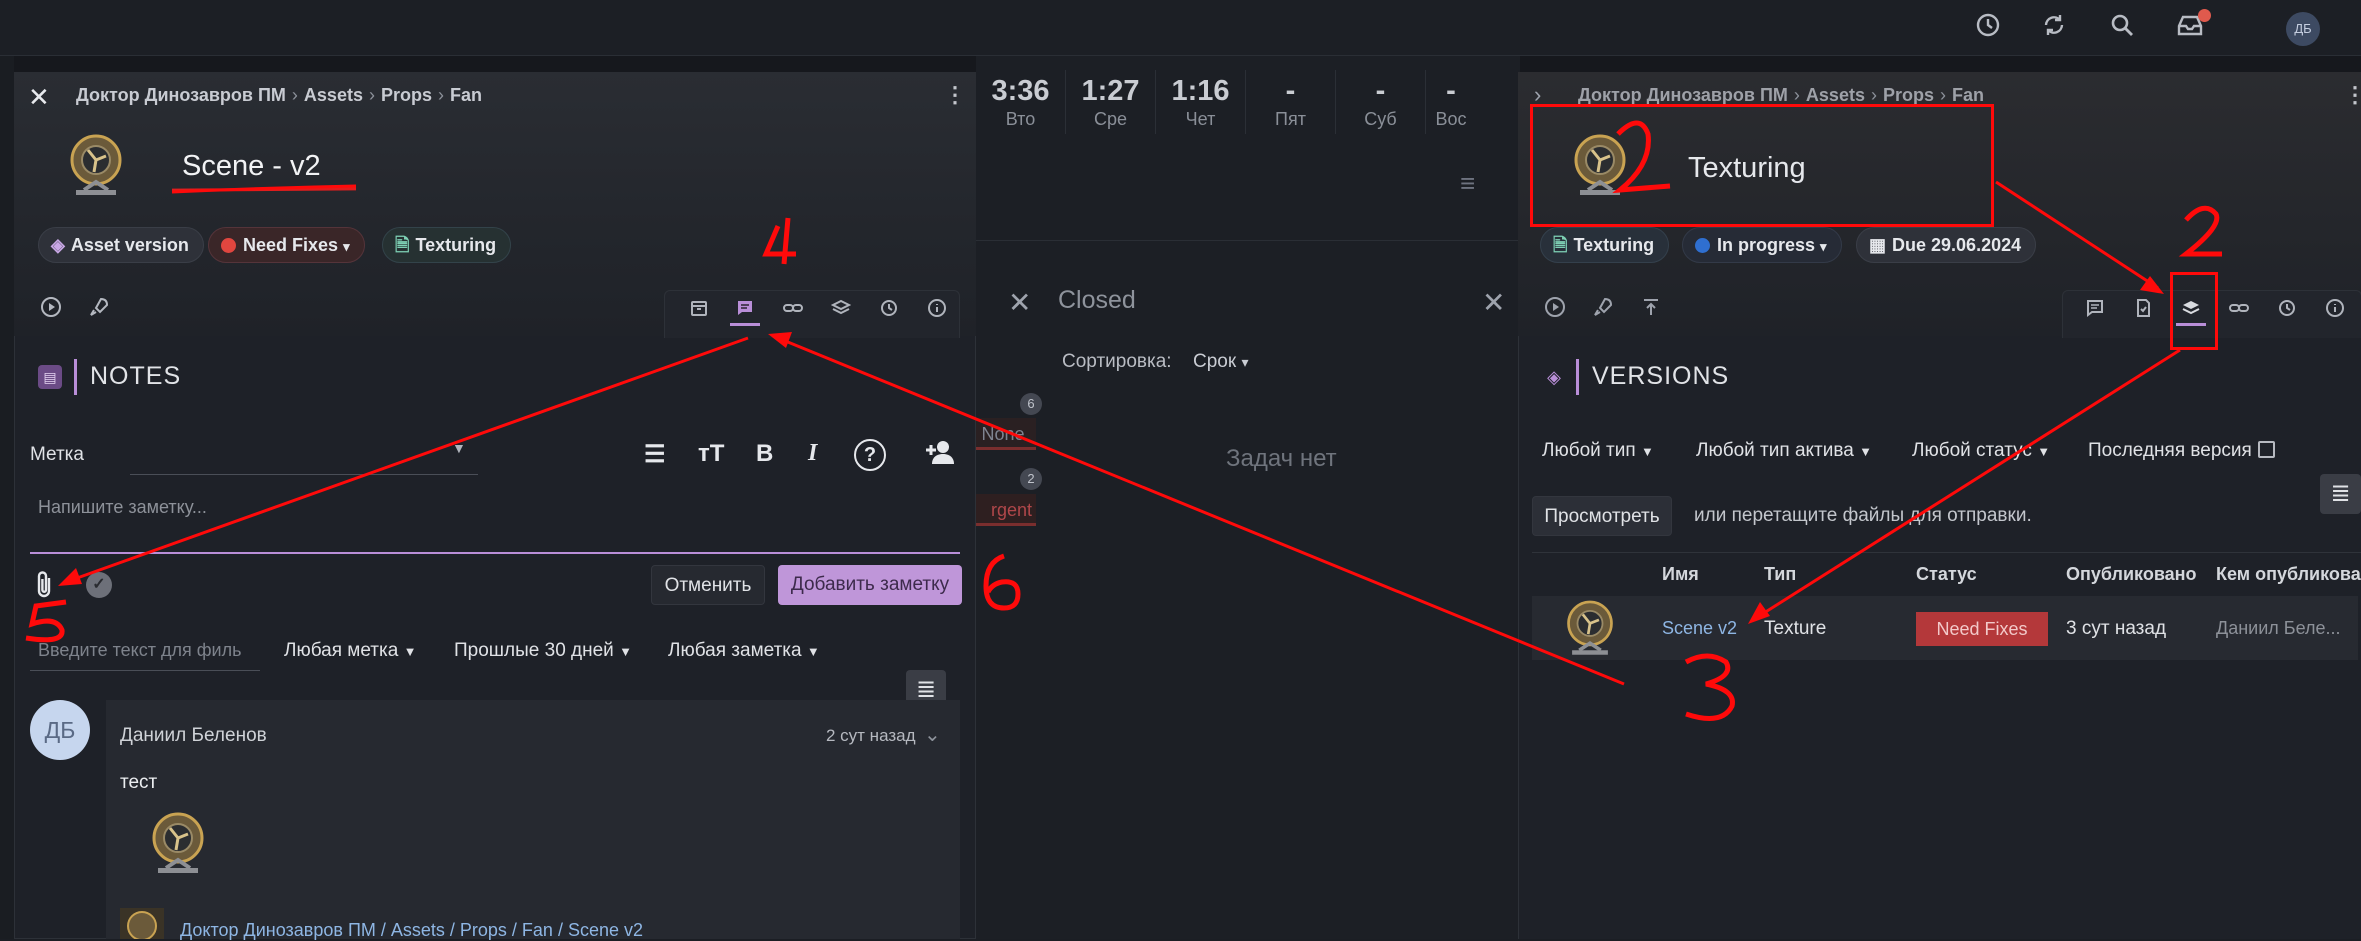 This screenshot has height=941, width=2361. Describe the element at coordinates (2303, 29) in the screenshot. I see `user-avatar: ДБ` at that location.